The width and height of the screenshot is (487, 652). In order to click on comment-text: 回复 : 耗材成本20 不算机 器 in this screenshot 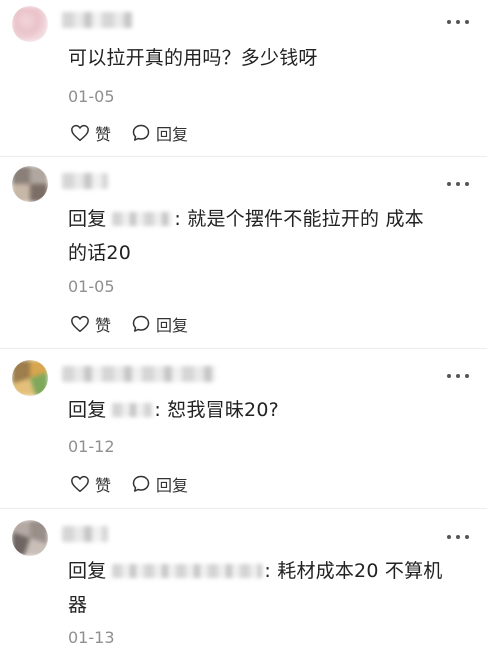, I will do `click(268, 588)`.